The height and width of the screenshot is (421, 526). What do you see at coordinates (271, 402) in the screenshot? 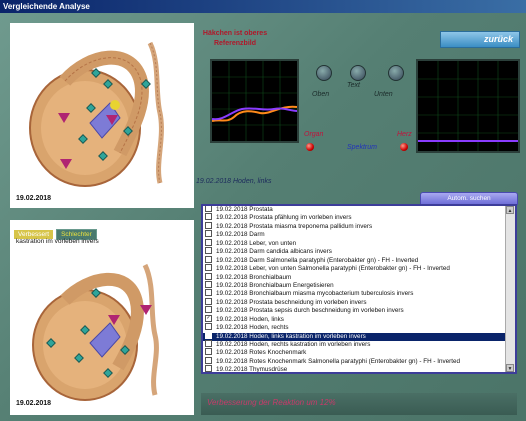
I see `result-text: Verbesserung der Reaktion um 12%` at bounding box center [271, 402].